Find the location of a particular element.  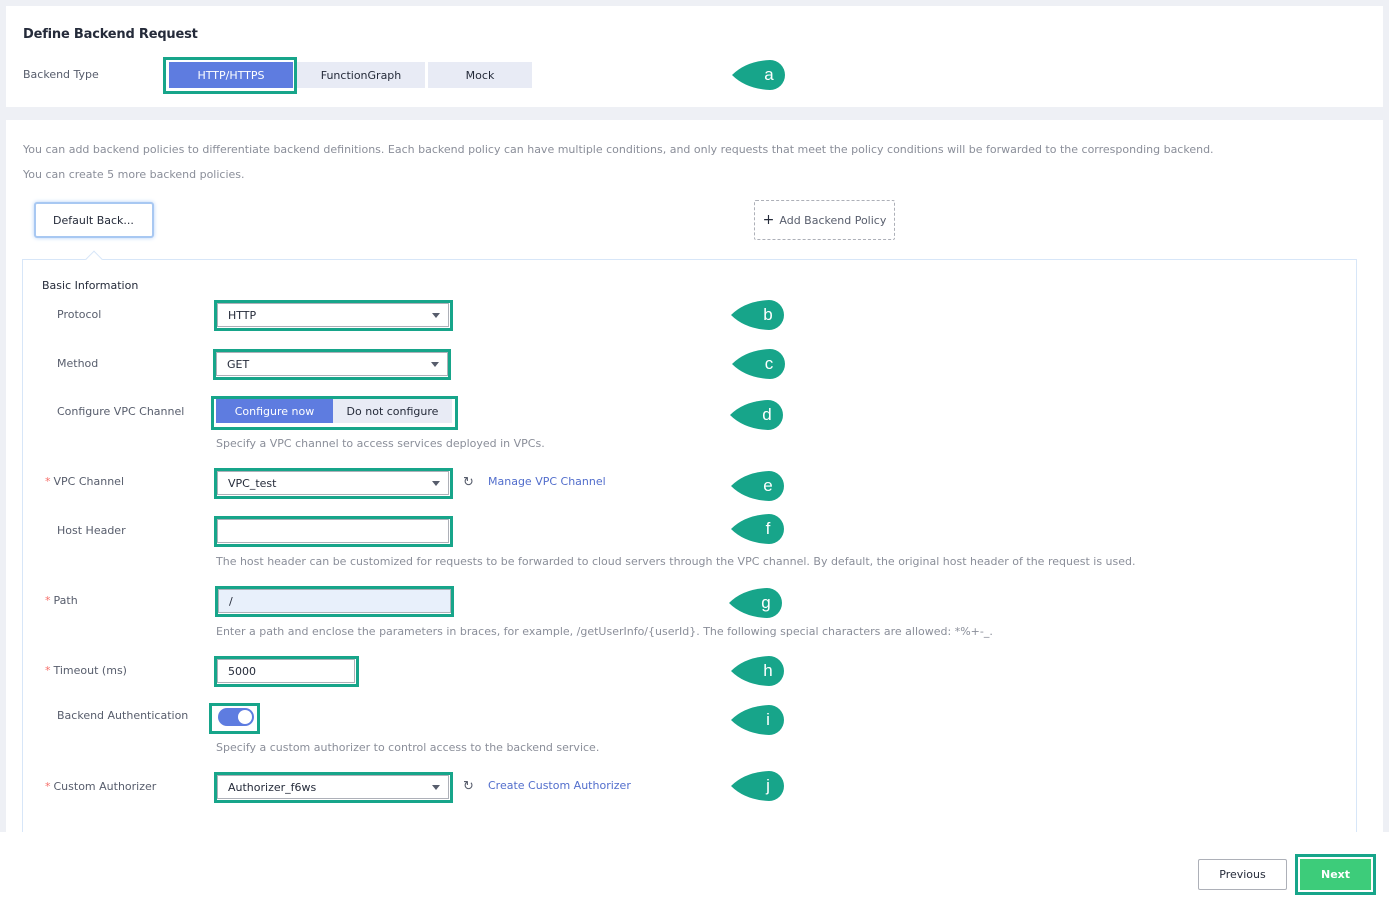

vpc-config-label: Configure VPC Channel is located at coordinates (120, 411).